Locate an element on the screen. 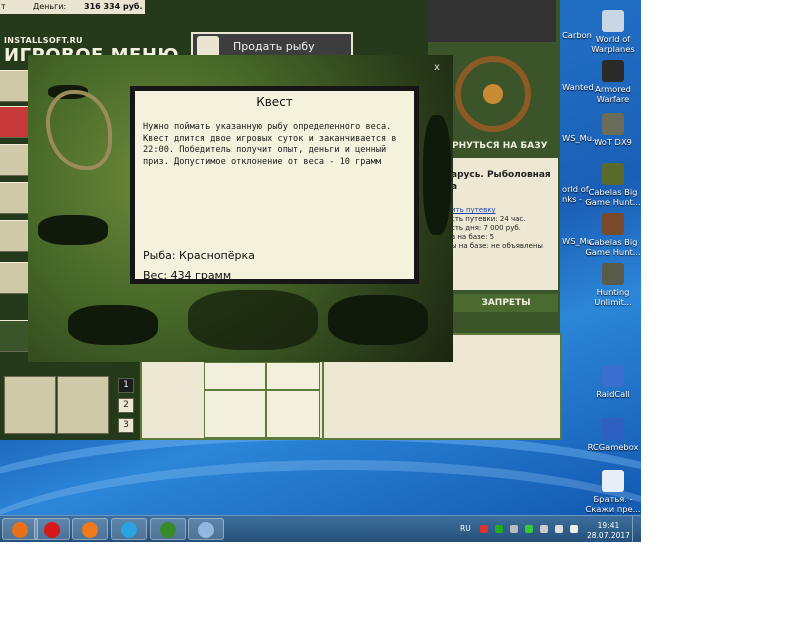  cabelas-big-game-hunt-2-icon is located at coordinates (613, 224).